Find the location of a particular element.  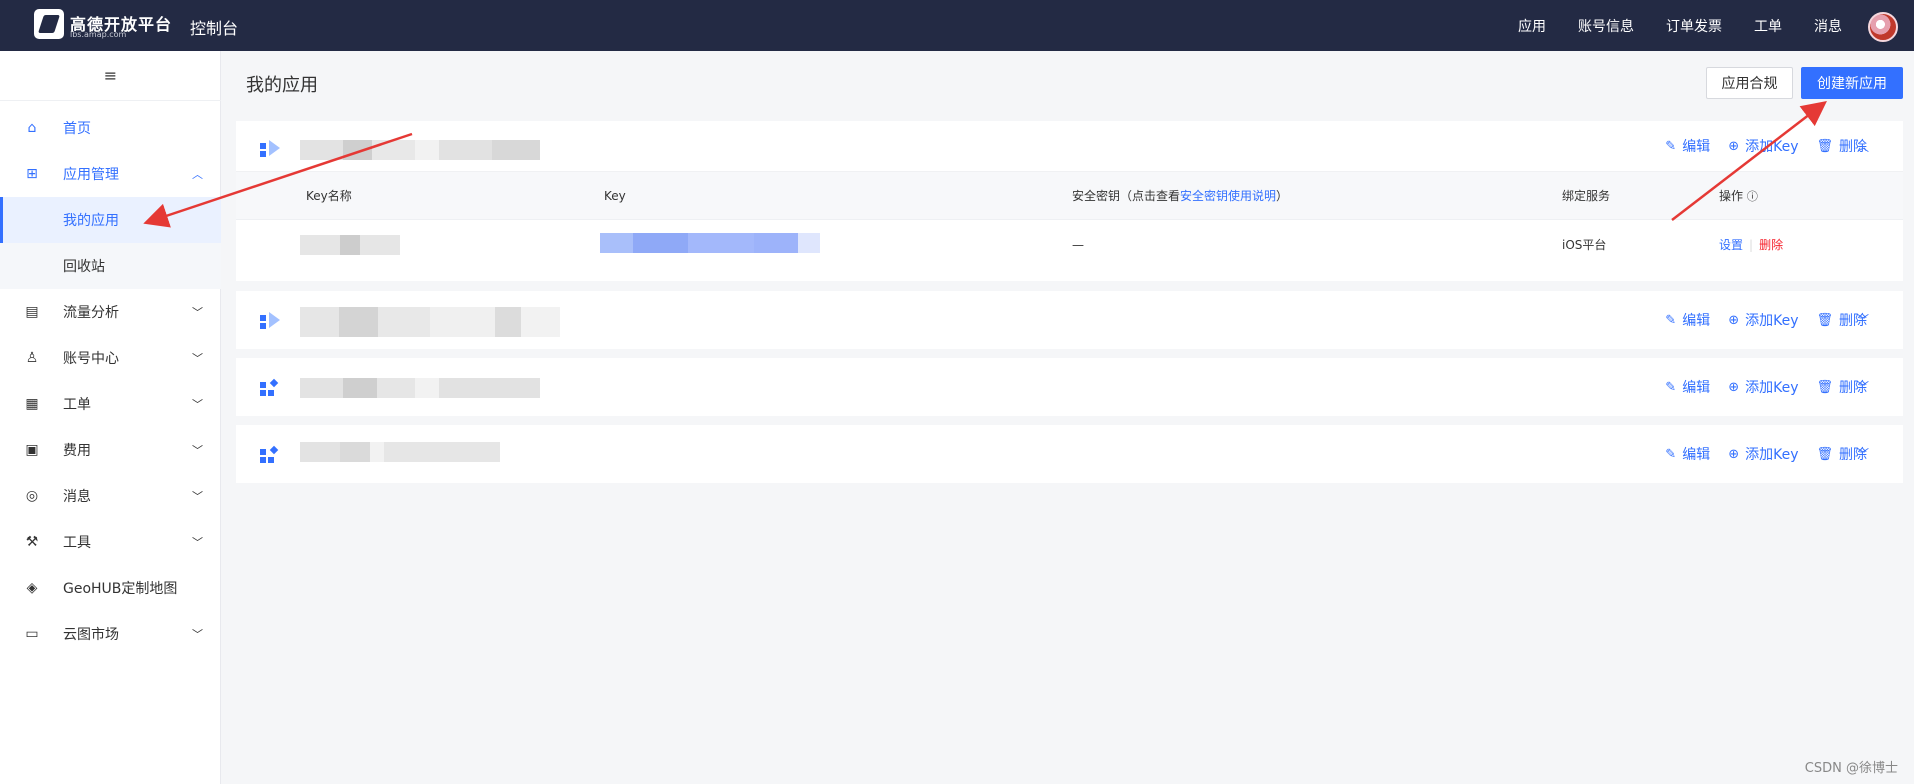

col-actions: 操作 ⓘ is located at coordinates (1738, 196).